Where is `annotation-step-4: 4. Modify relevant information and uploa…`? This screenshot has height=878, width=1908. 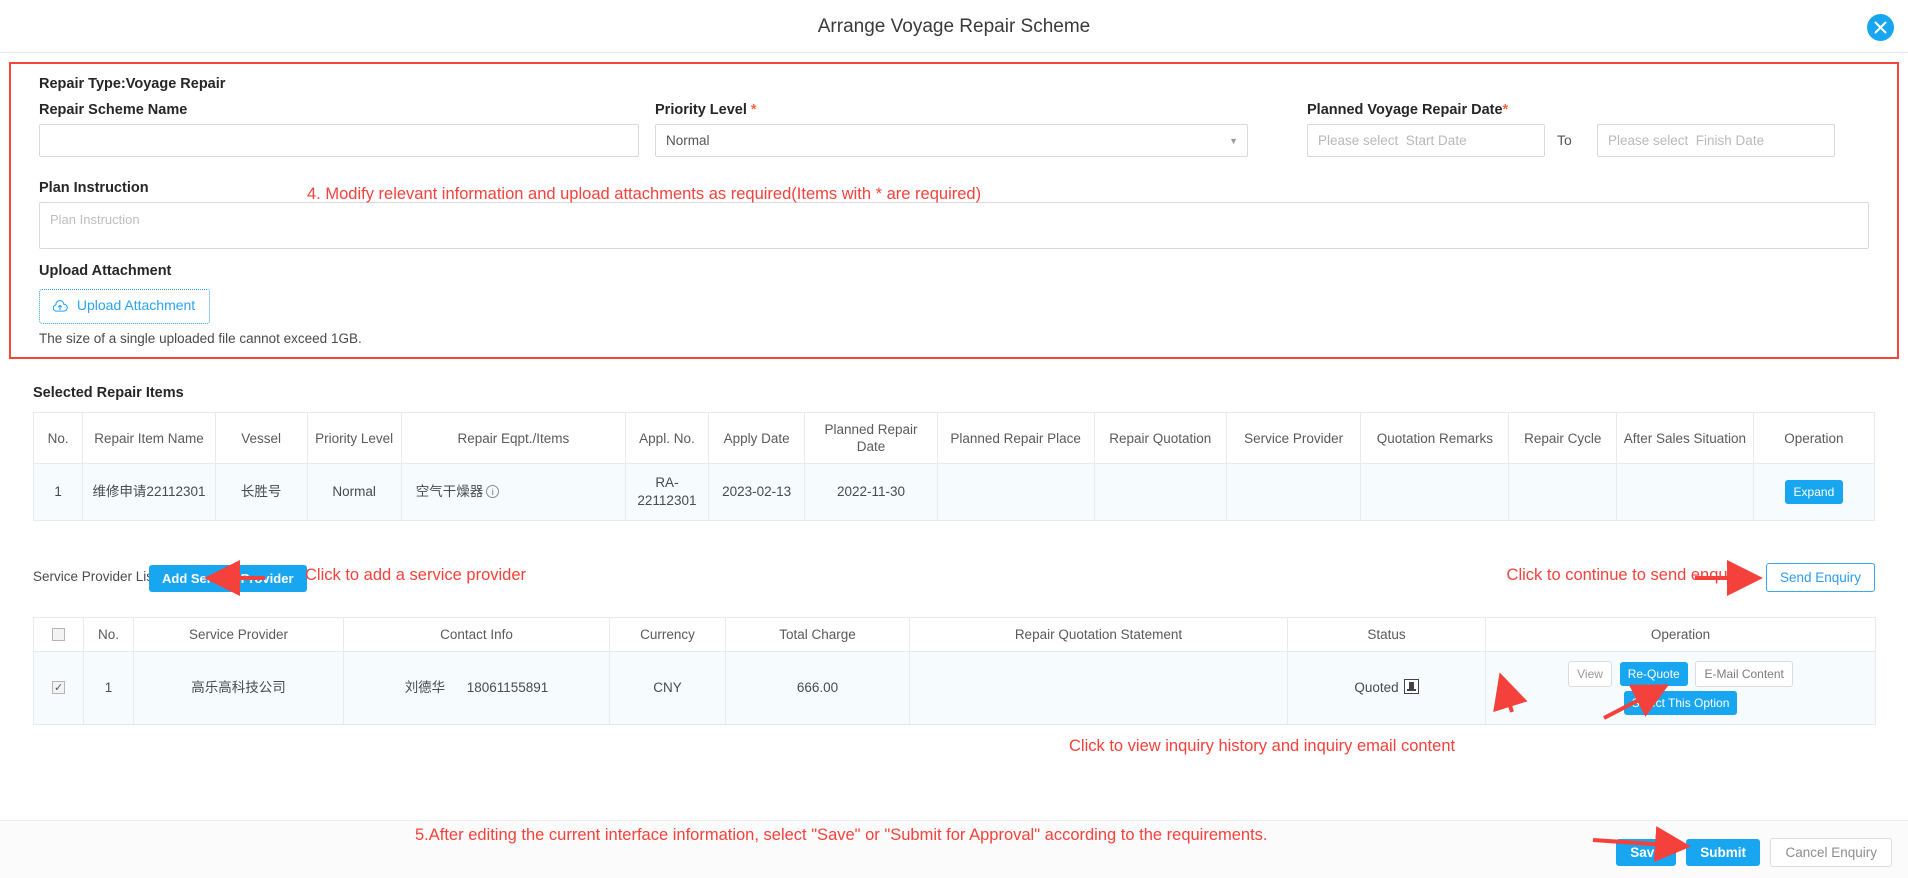 annotation-step-4: 4. Modify relevant information and uploa… is located at coordinates (644, 194).